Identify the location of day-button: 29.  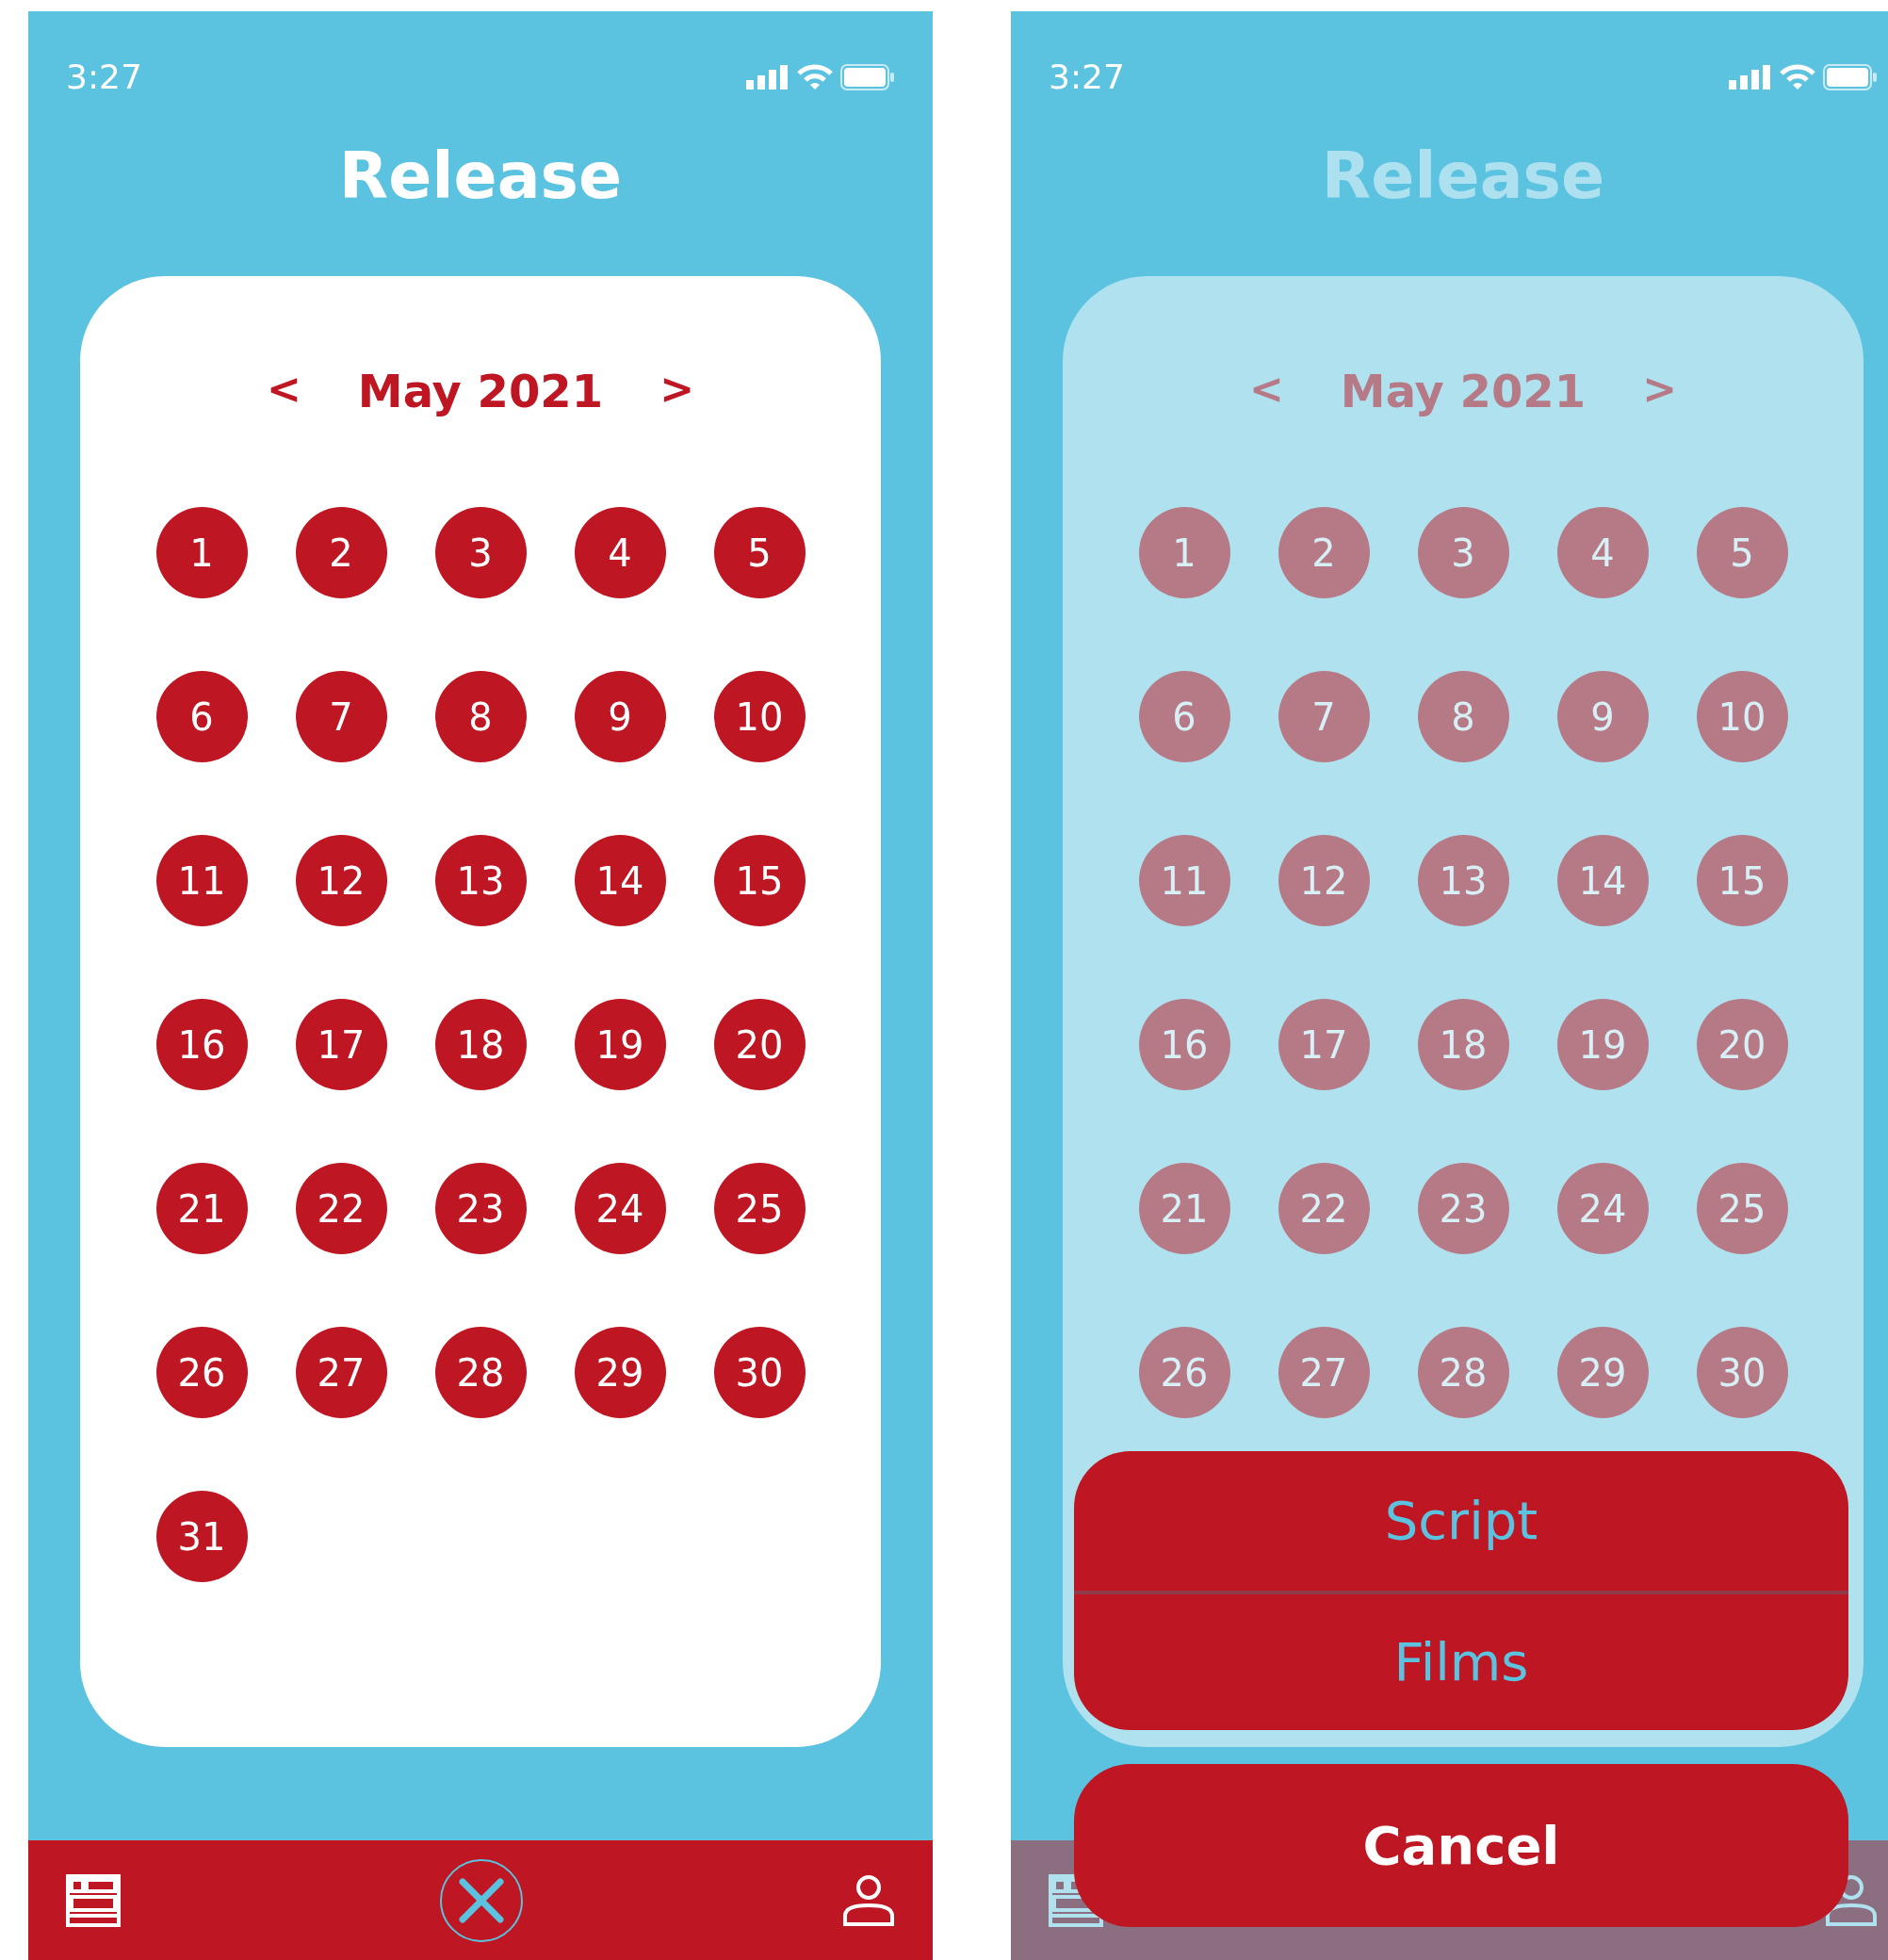
(620, 1372).